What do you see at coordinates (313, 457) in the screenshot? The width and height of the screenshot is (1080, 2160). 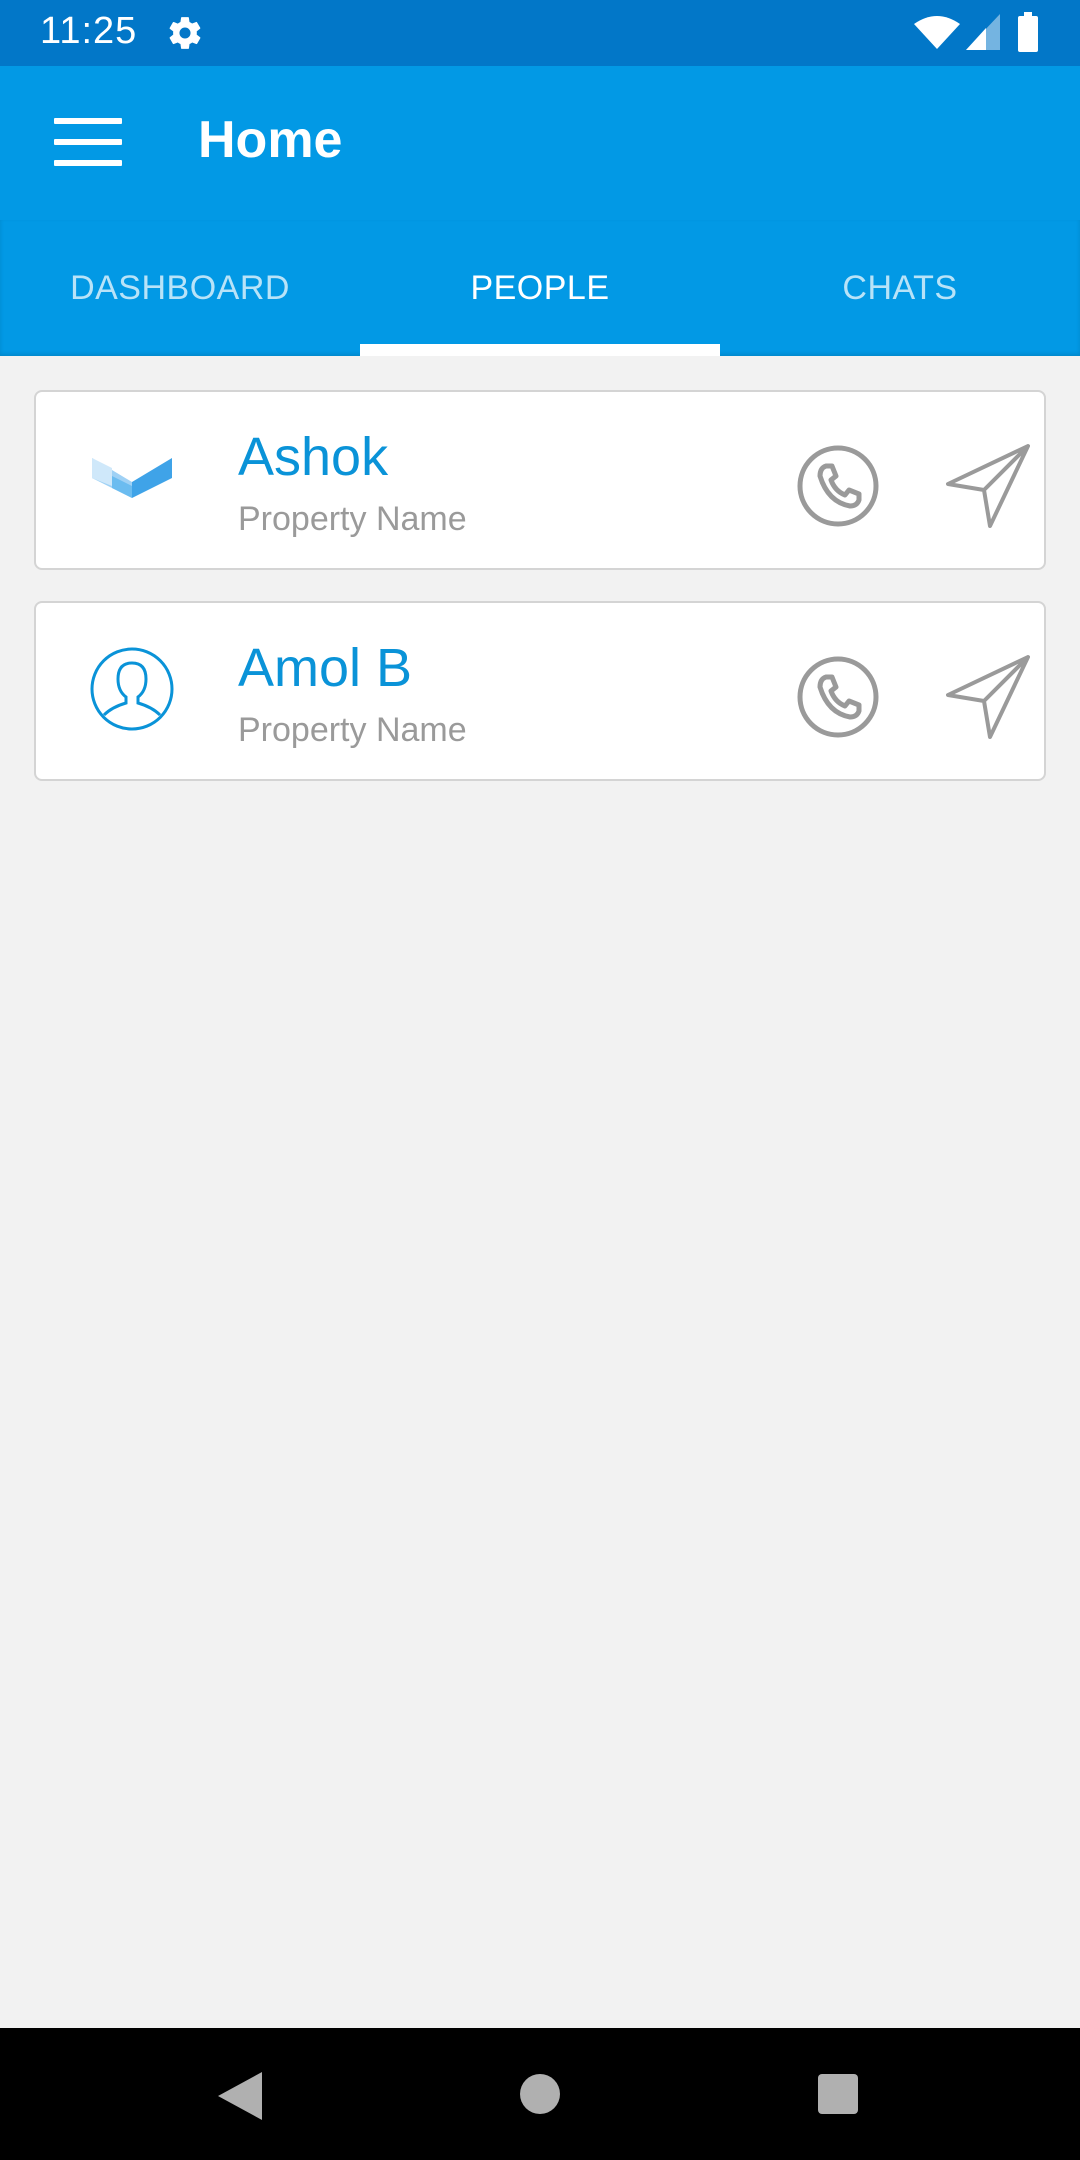 I see `person-name: Ashok` at bounding box center [313, 457].